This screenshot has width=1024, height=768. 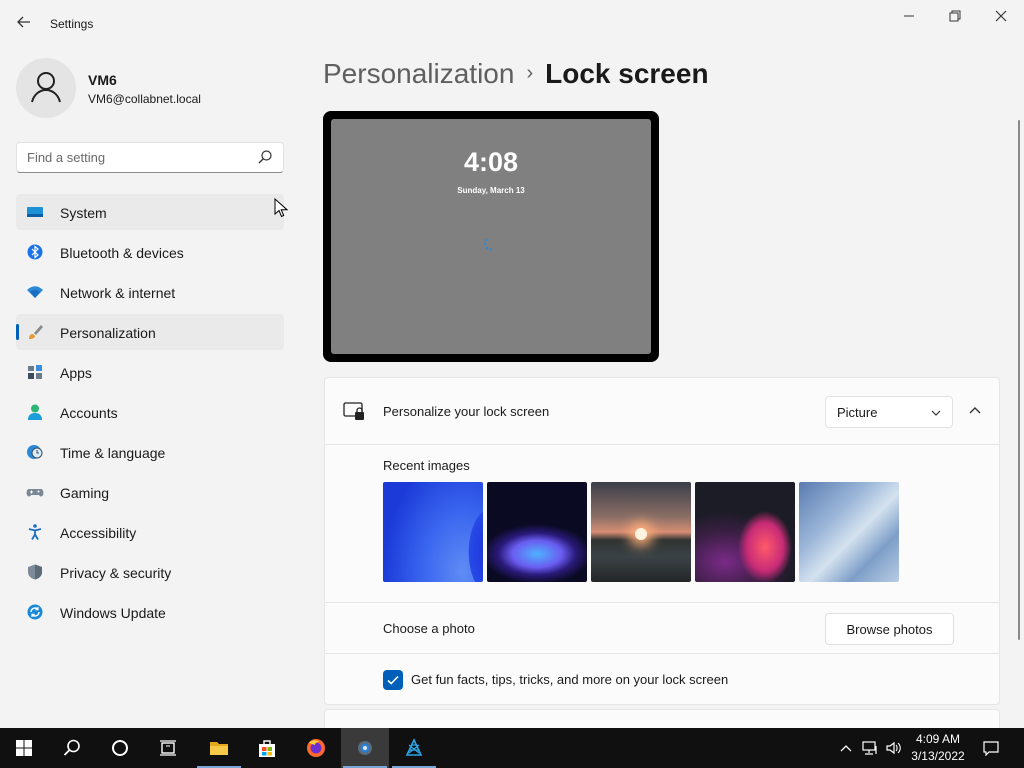 I want to click on sidebar-item-privacy-security: Privacy & security, so click(x=150, y=572).